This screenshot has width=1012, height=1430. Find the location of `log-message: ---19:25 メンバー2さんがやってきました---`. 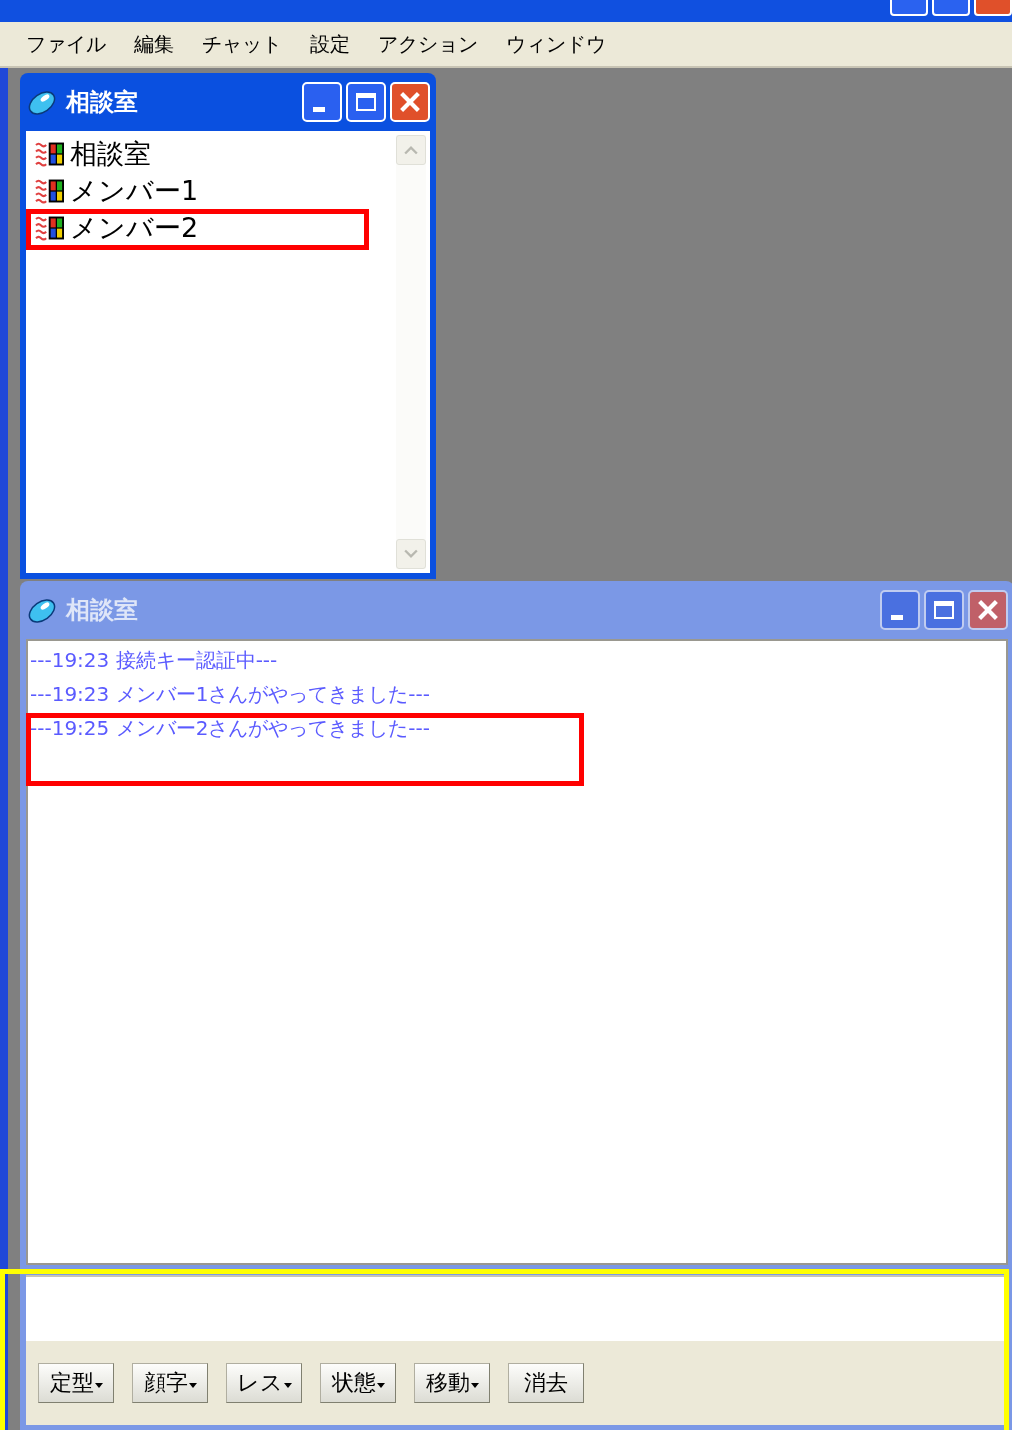

log-message: ---19:25 メンバー2さんがやってきました--- is located at coordinates (231, 728).